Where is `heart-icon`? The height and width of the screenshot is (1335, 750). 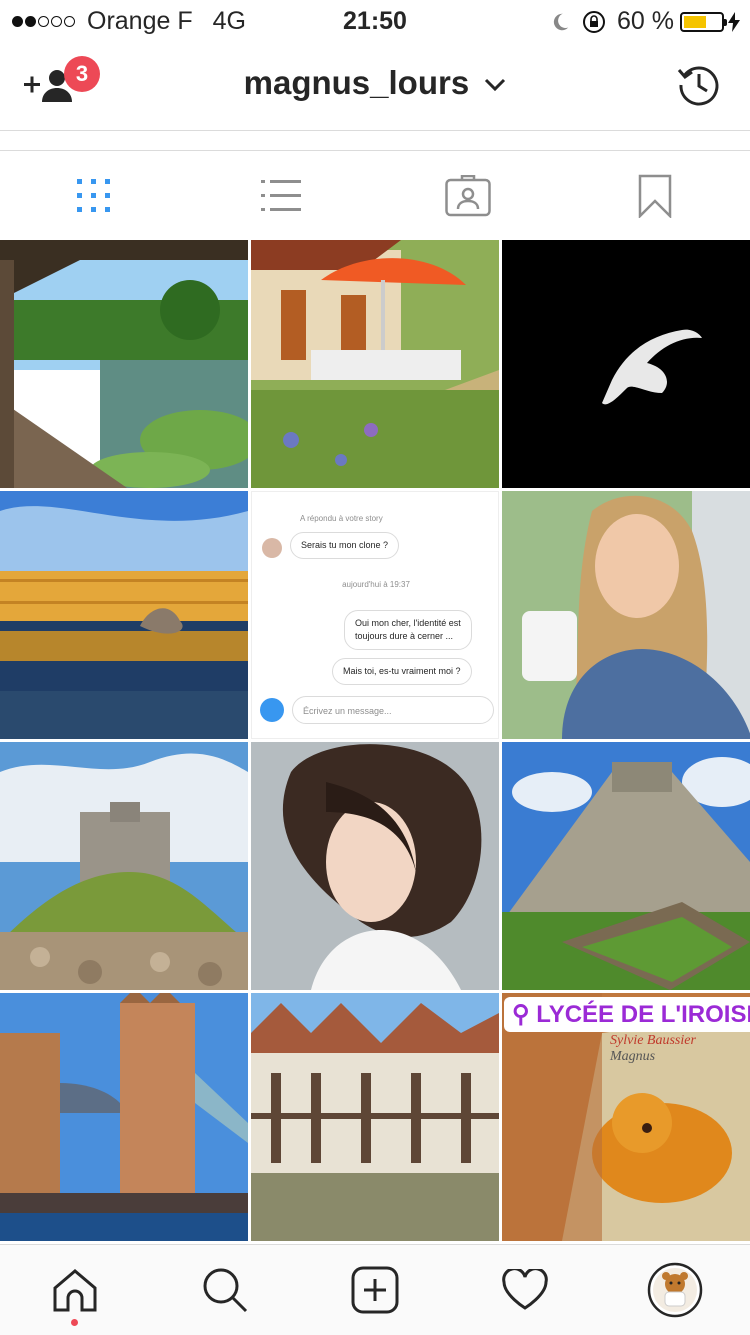
heart-icon is located at coordinates (525, 1289).